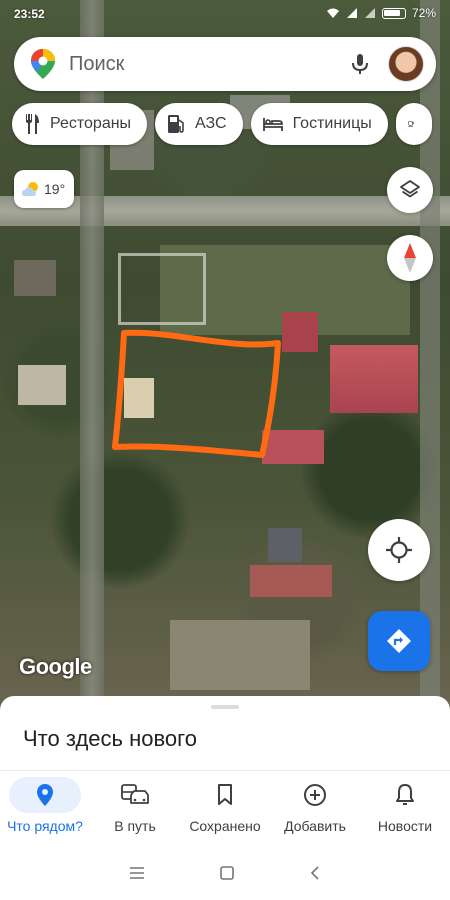 The height and width of the screenshot is (900, 450). I want to click on chip-hotels: Гостиницы, so click(319, 124).